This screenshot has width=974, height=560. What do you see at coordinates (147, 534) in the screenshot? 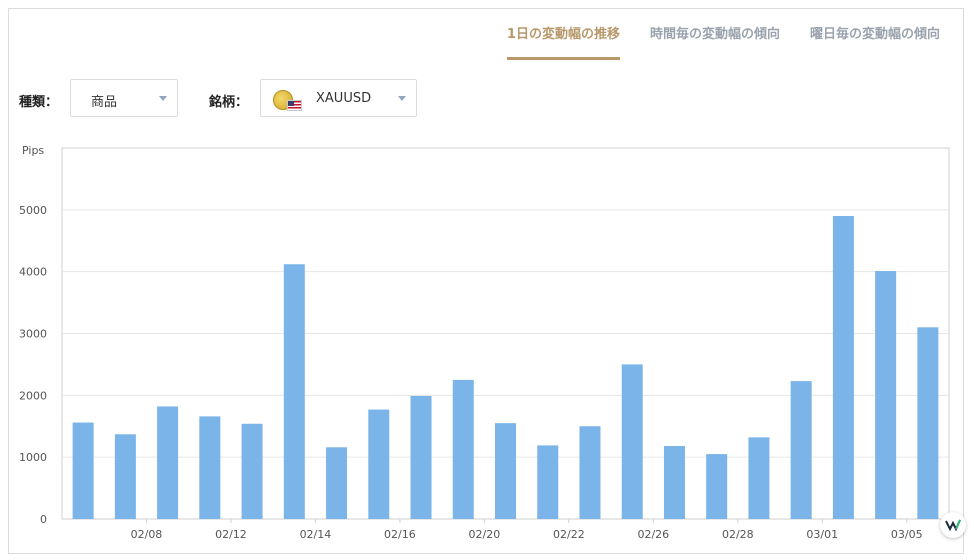
I see `x-tick-label: 02/08` at bounding box center [147, 534].